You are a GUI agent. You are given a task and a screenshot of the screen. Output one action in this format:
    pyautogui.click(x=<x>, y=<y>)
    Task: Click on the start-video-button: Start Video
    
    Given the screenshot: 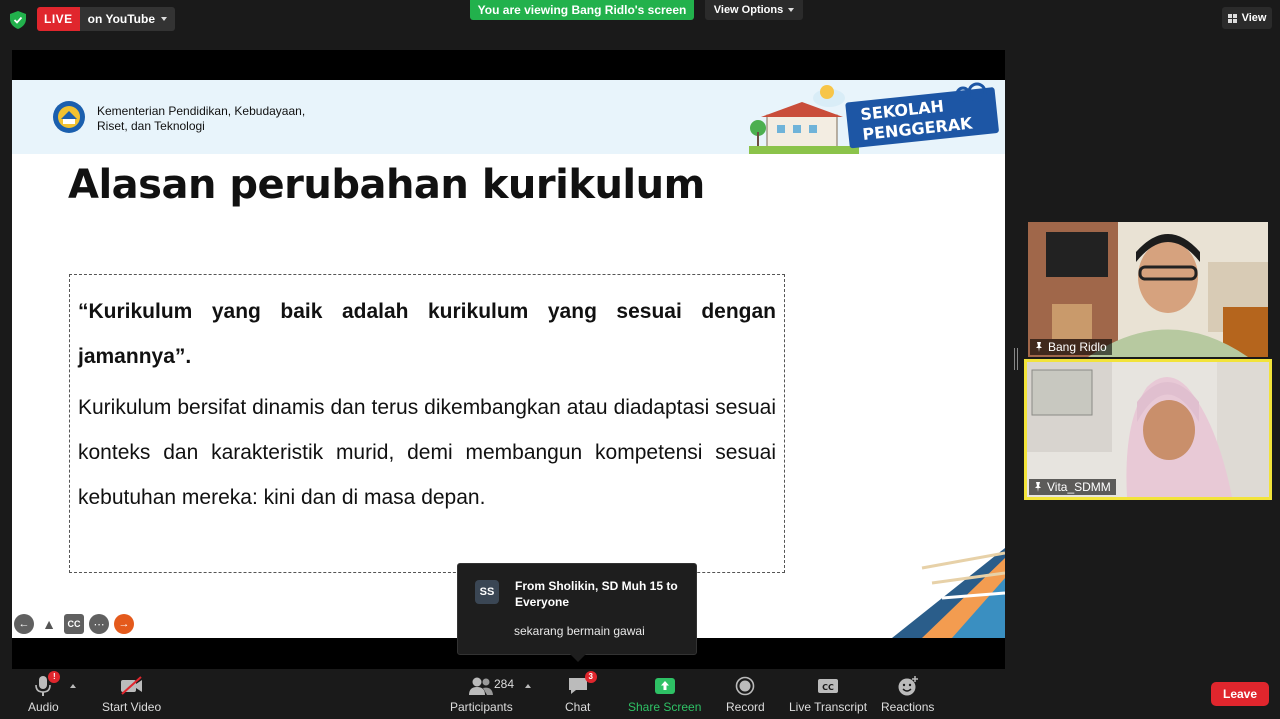 What is the action you would take?
    pyautogui.click(x=131, y=694)
    